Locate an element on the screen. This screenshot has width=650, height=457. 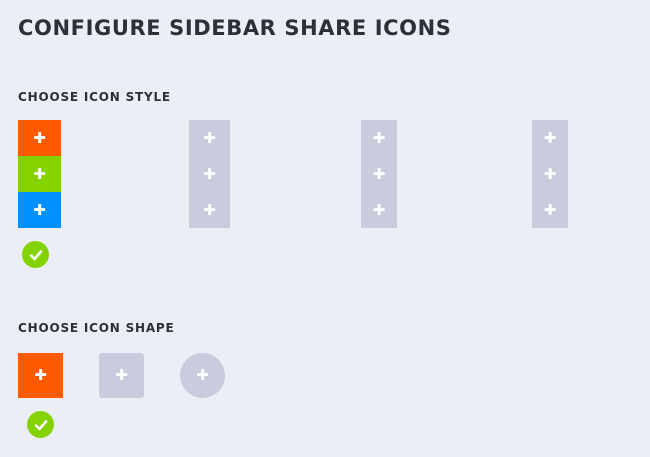
icon-shape-option-rounded: ✚ is located at coordinates (121, 375).